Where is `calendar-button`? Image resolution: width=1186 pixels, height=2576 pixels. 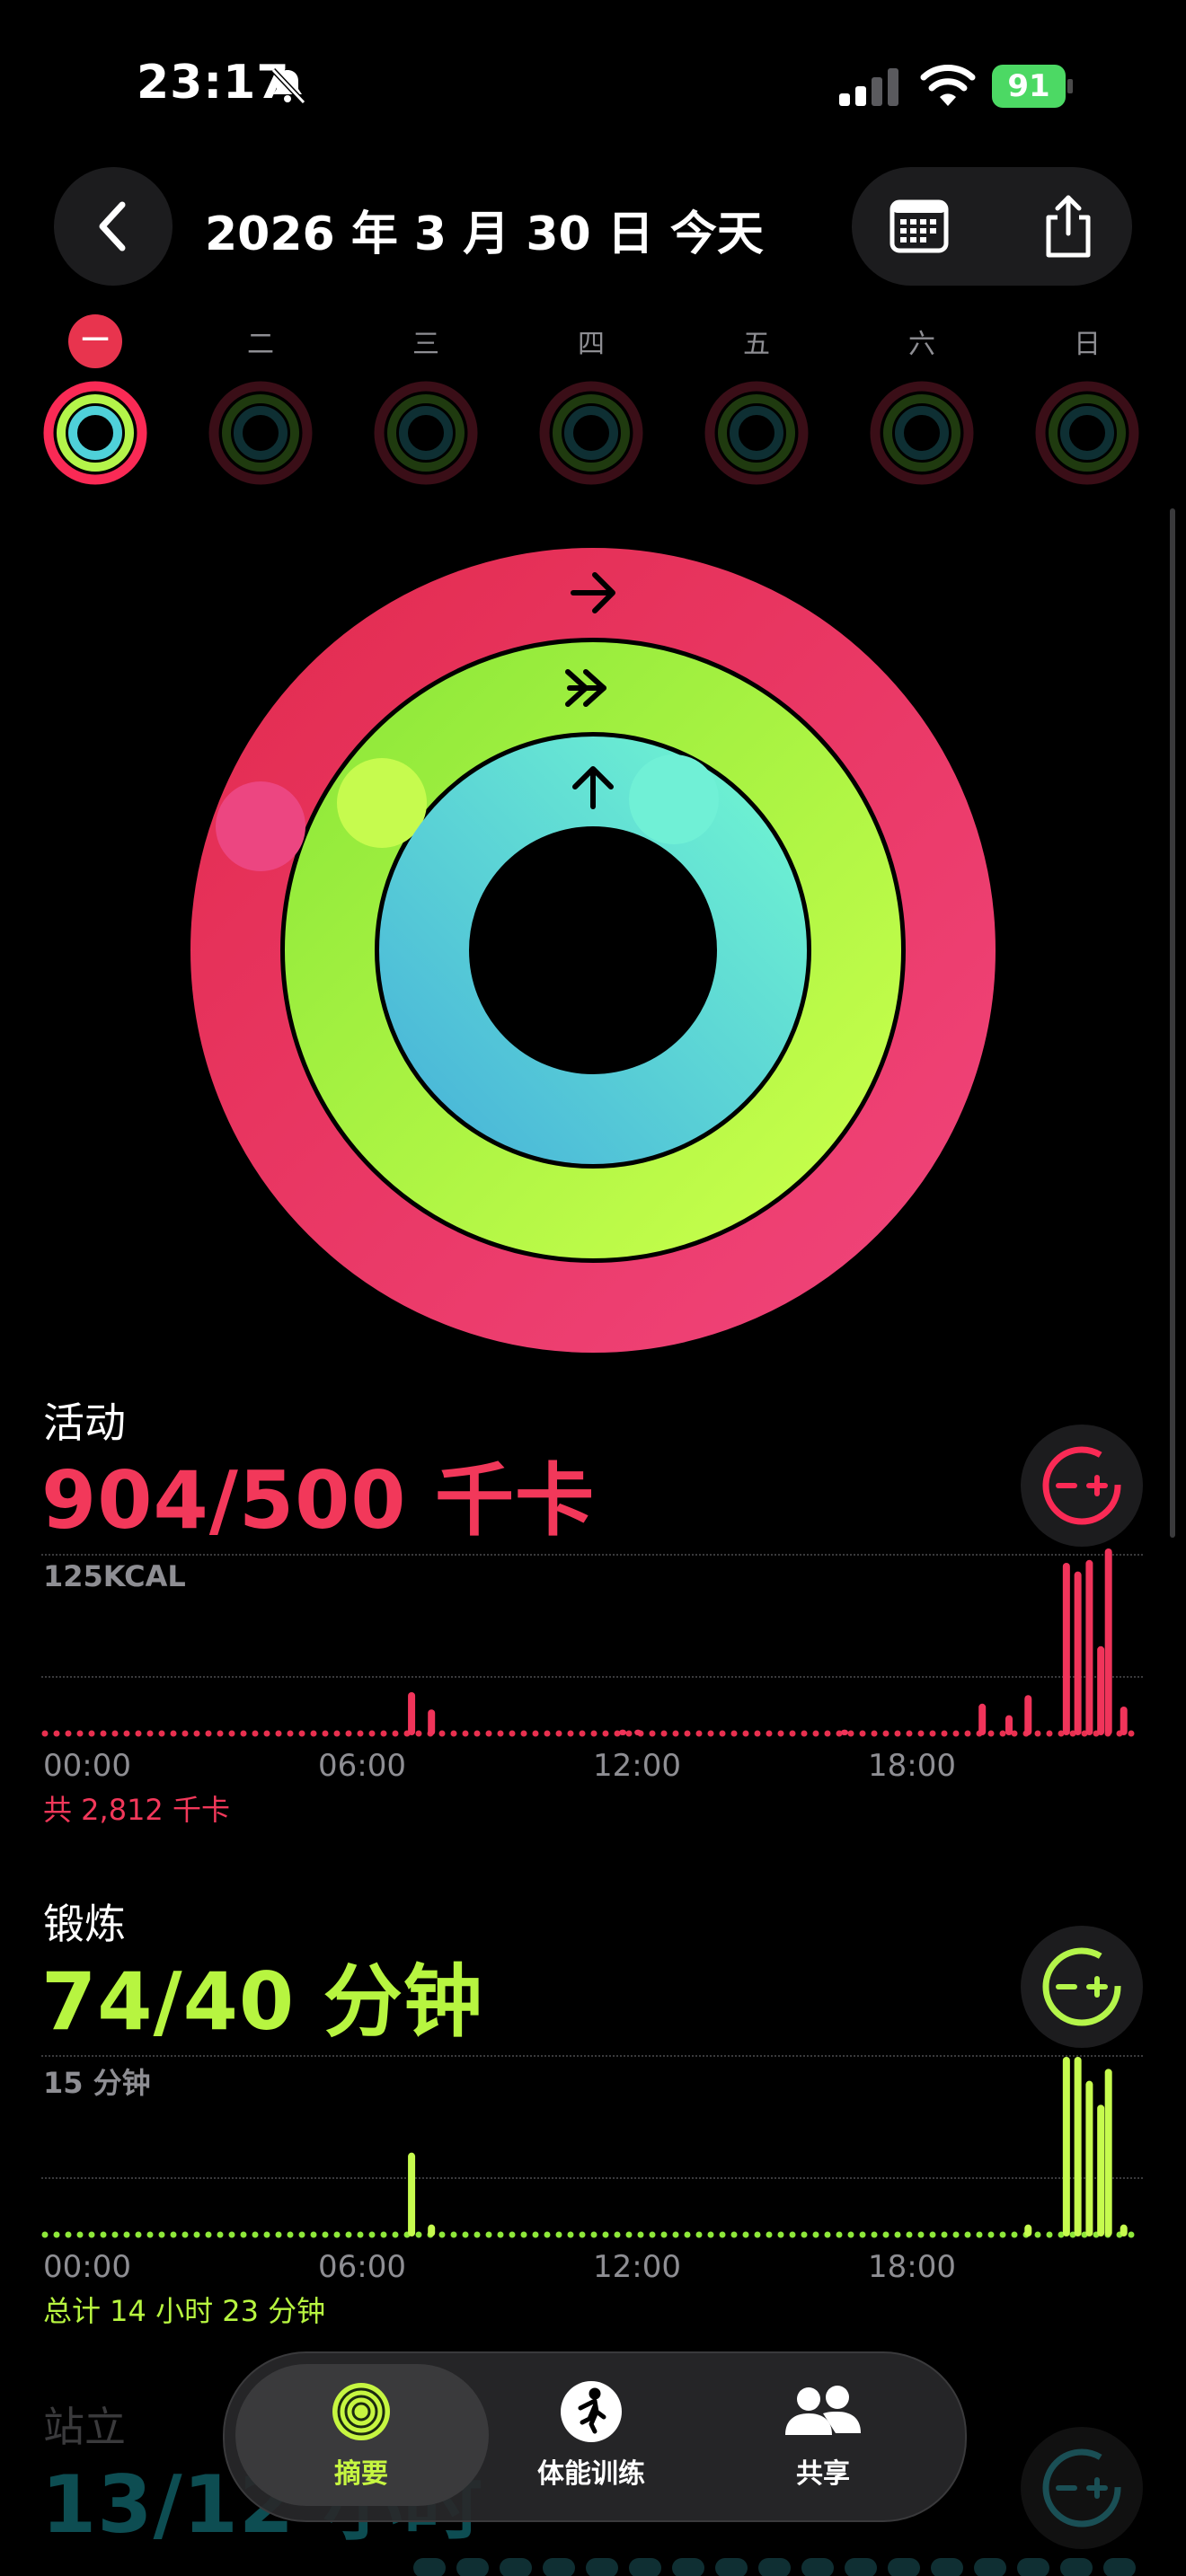 calendar-button is located at coordinates (919, 226).